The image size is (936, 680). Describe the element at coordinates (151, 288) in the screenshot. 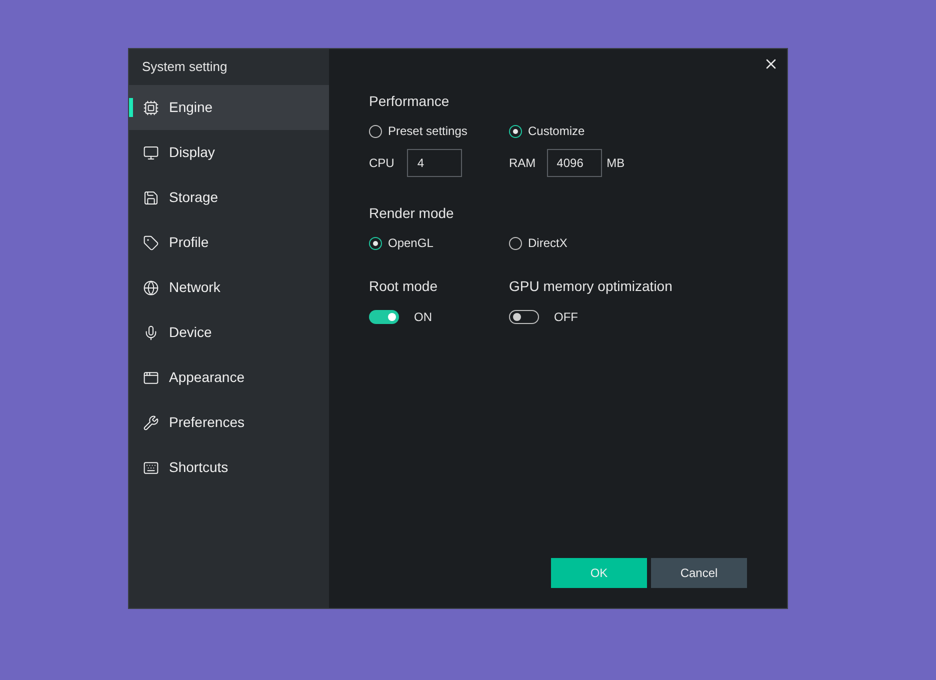

I see `globe-icon` at that location.